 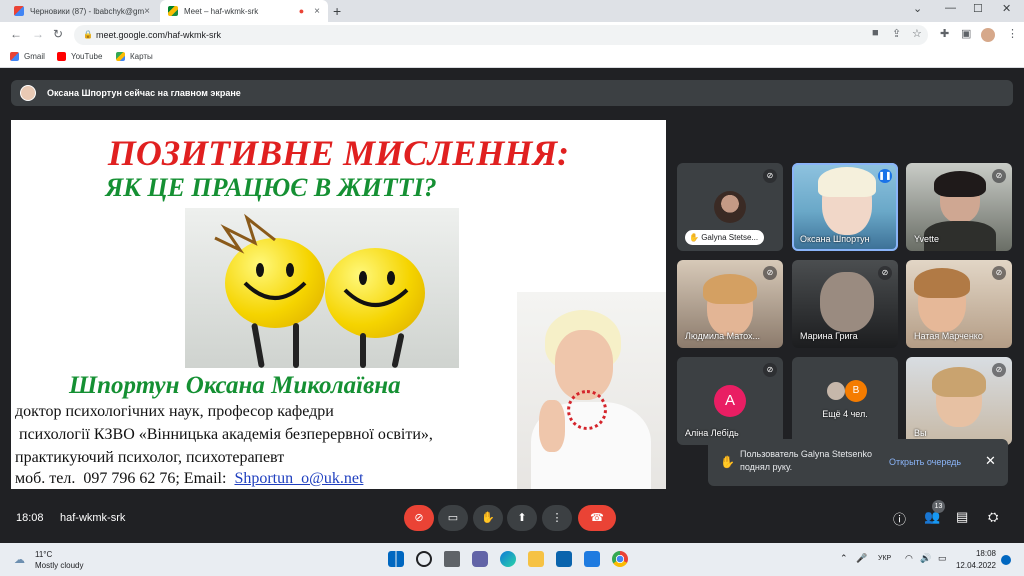 I want to click on weather-description: Mostly cloudy, so click(x=59, y=565).